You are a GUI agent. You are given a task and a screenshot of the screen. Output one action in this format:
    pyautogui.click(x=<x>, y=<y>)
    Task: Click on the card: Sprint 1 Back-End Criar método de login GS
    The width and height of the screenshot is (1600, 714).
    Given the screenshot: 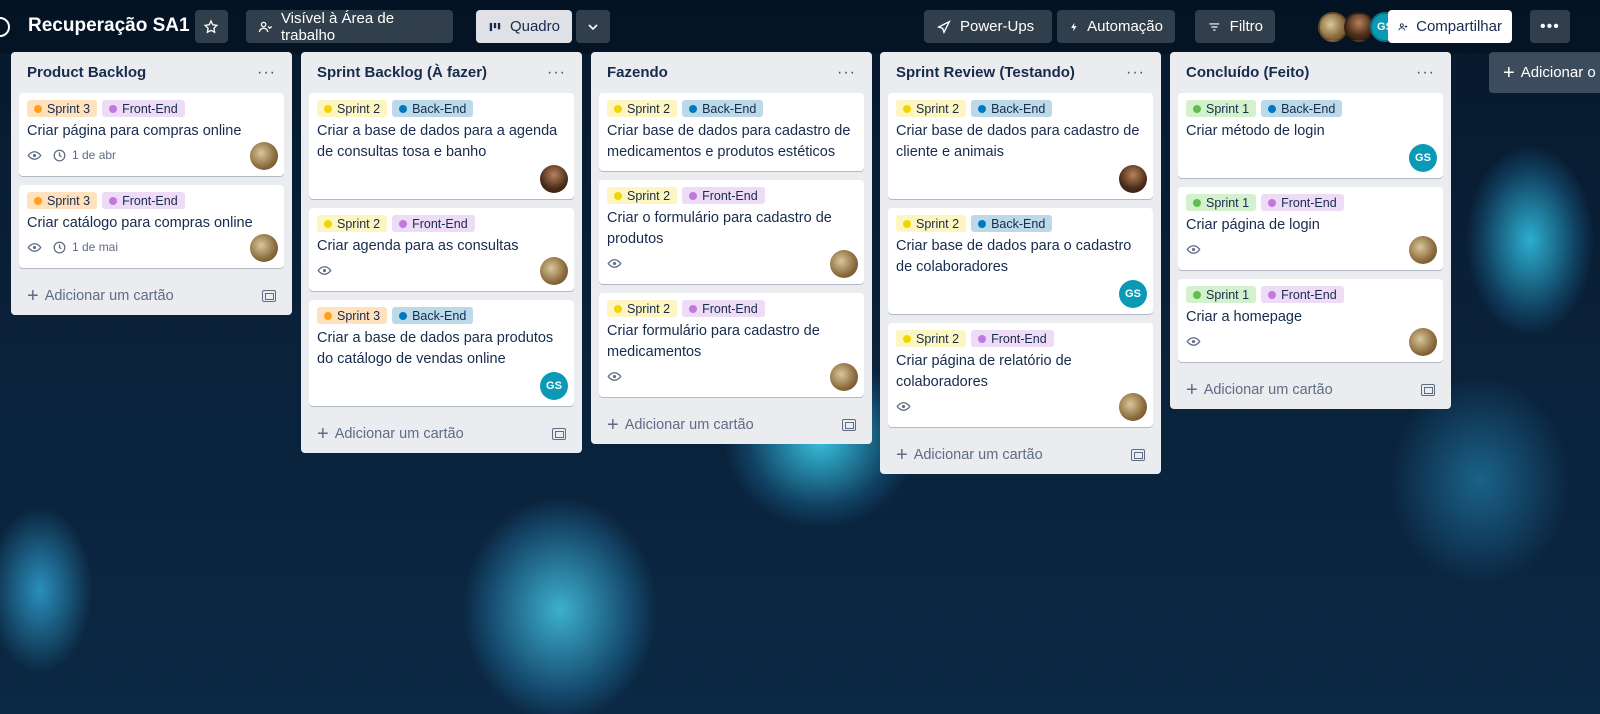 What is the action you would take?
    pyautogui.click(x=1310, y=135)
    